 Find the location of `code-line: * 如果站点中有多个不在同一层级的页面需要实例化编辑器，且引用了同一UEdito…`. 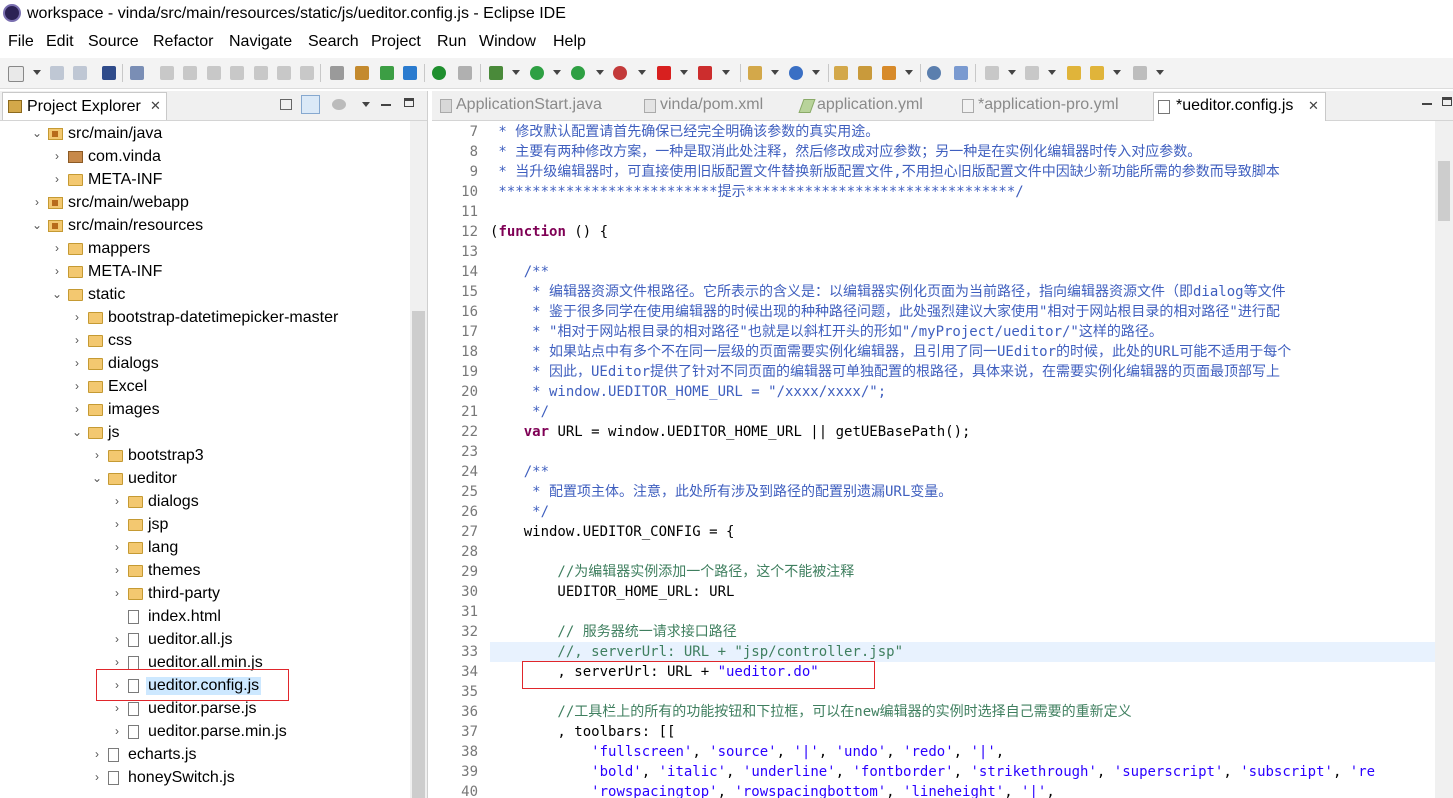

code-line: * 如果站点中有多个不在同一层级的页面需要实例化编辑器，且引用了同一UEdito… is located at coordinates (890, 352).